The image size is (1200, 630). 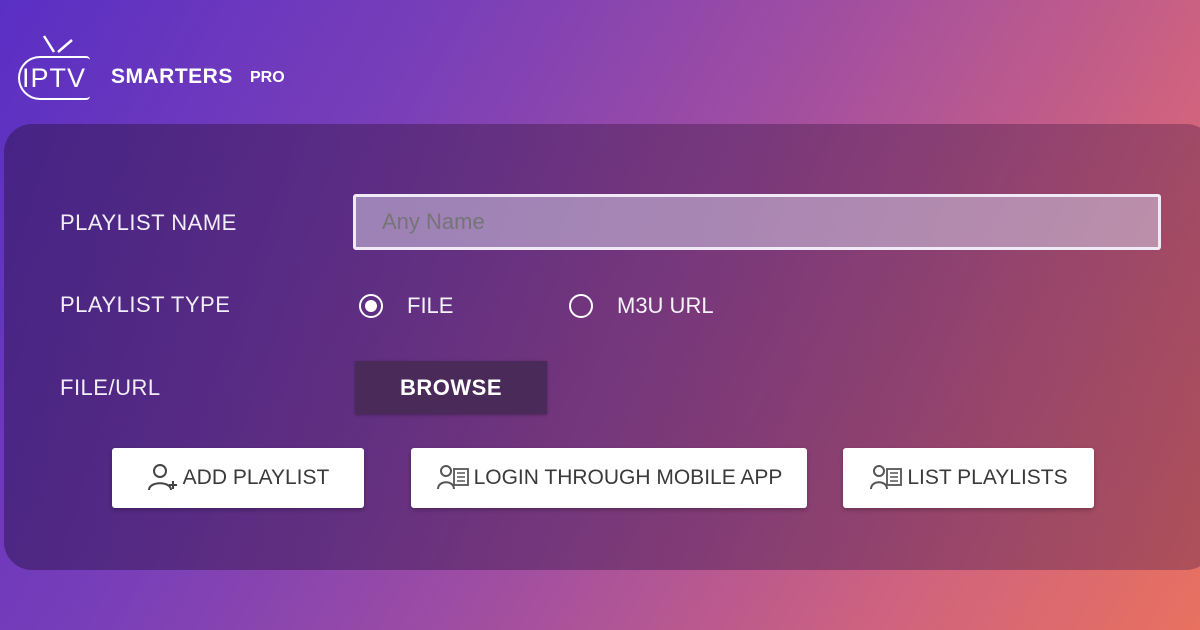 What do you see at coordinates (987, 477) in the screenshot?
I see `list-playlists-label: LIST PLAYLISTS` at bounding box center [987, 477].